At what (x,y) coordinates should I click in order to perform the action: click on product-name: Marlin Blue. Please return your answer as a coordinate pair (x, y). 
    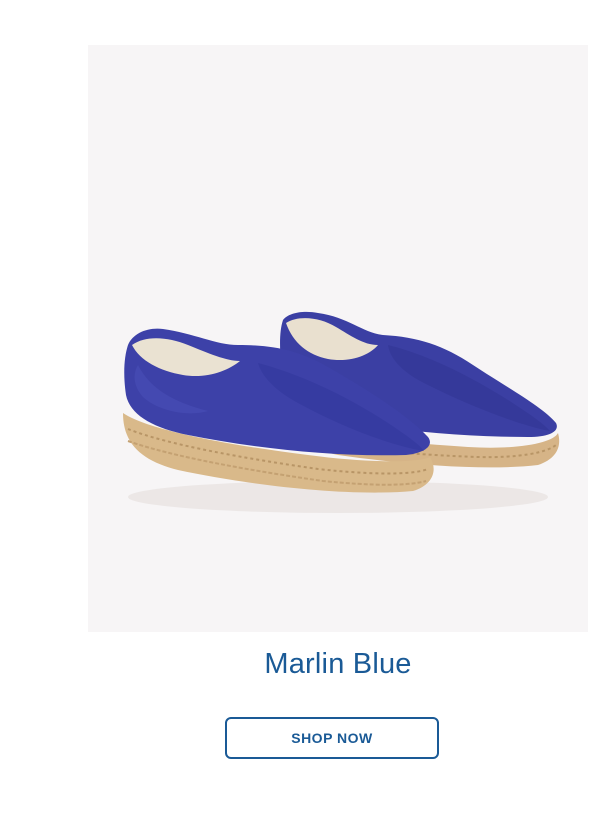
    Looking at the image, I should click on (338, 664).